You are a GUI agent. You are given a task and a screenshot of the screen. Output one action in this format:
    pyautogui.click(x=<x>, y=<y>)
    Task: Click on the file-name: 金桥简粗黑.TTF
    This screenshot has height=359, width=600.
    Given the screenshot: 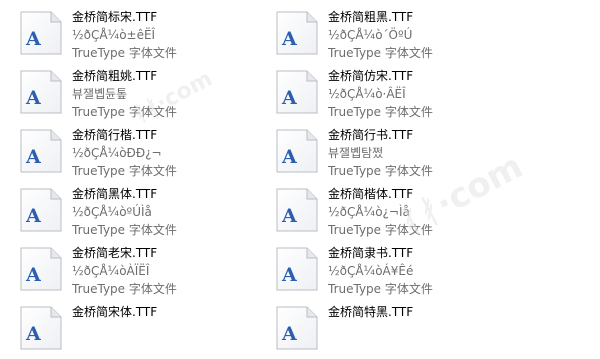 What is the action you would take?
    pyautogui.click(x=371, y=17)
    